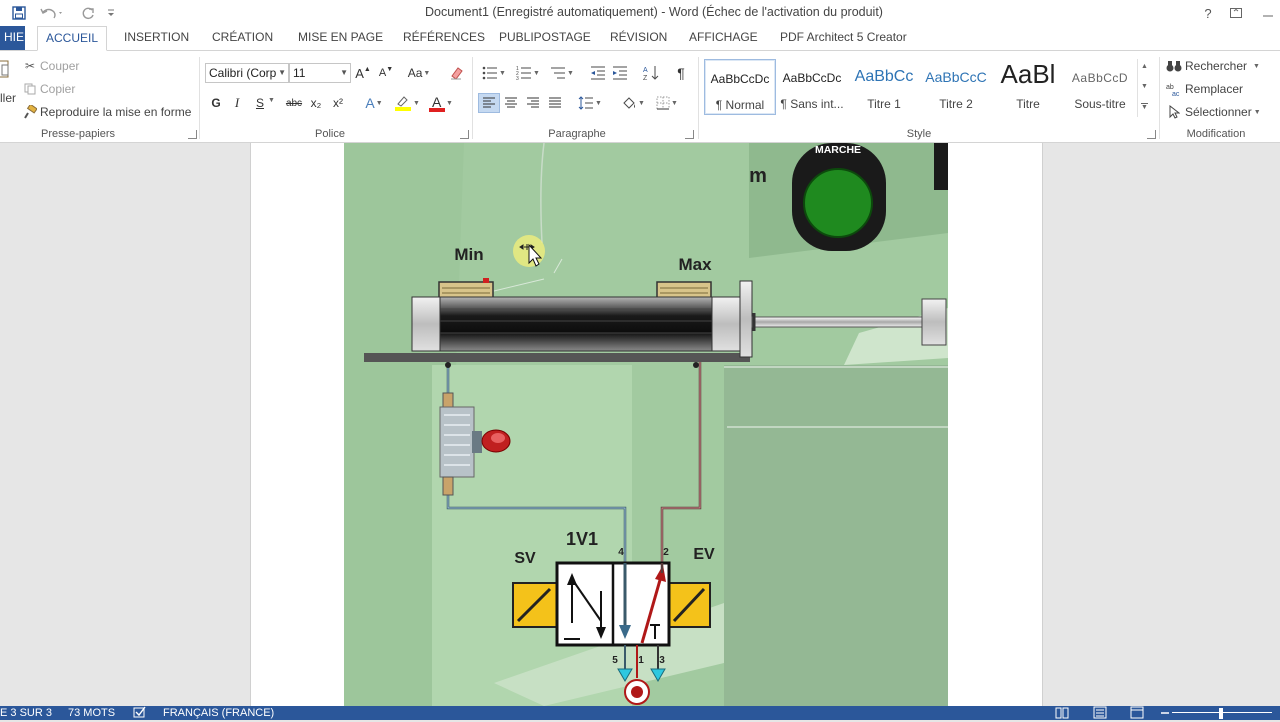  I want to click on style-heading-2: AaBbCcC Titre 2, so click(956, 87).